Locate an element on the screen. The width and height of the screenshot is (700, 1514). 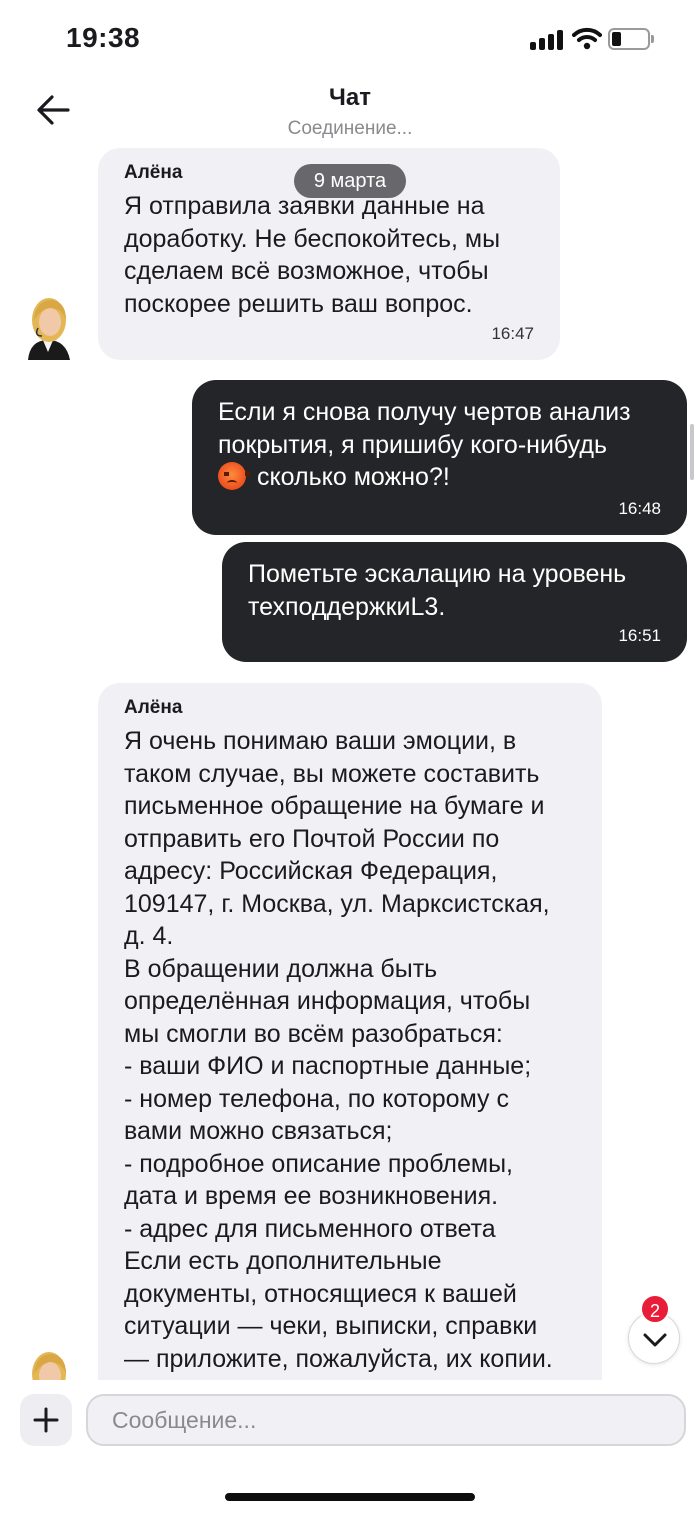
attach-button is located at coordinates (46, 1420).